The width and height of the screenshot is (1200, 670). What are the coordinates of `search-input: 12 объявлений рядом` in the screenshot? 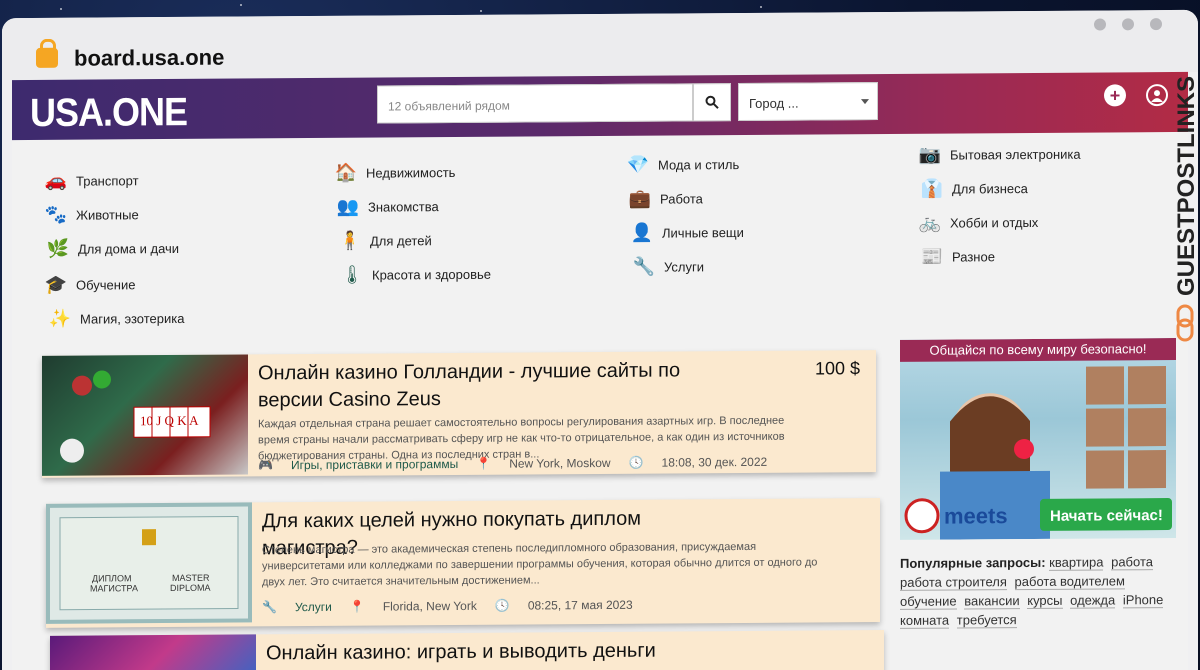 It's located at (535, 103).